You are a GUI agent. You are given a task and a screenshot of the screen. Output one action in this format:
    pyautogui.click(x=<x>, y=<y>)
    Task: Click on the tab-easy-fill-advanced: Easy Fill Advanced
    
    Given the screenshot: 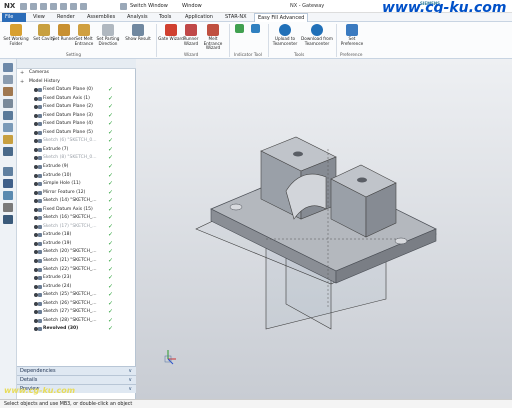 What is the action you would take?
    pyautogui.click(x=281, y=17)
    